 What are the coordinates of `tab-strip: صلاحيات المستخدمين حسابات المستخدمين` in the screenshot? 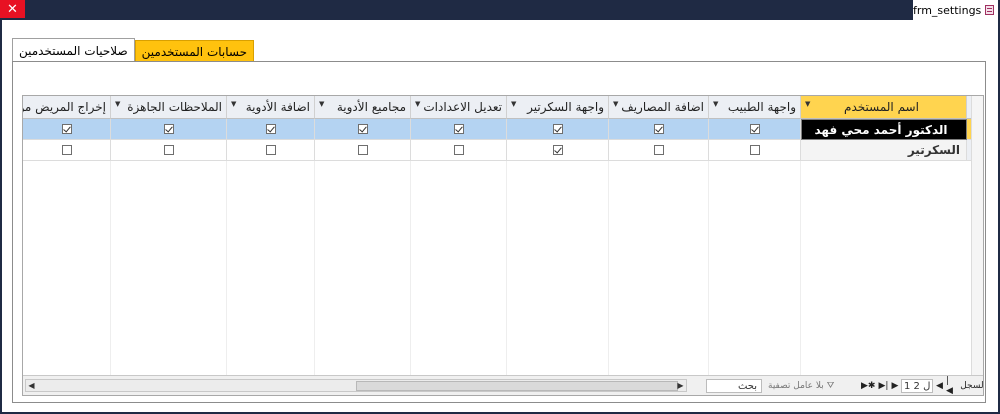 It's located at (133, 50).